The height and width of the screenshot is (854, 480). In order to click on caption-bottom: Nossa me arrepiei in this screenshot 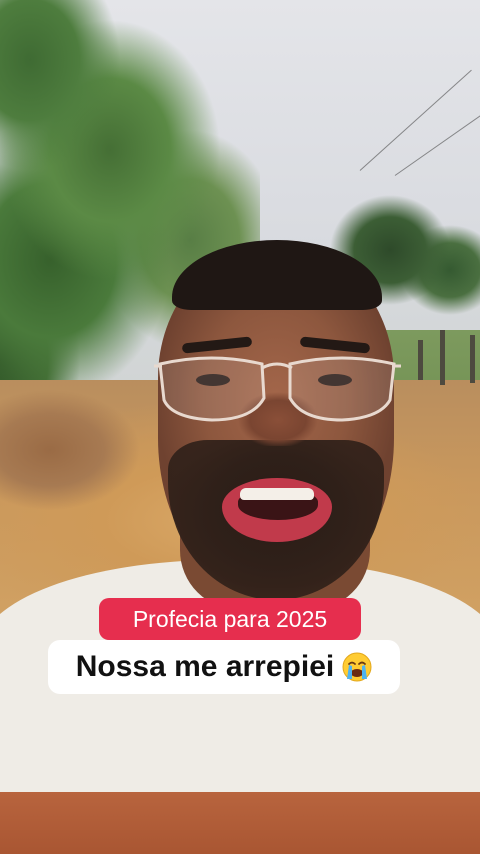, I will do `click(224, 667)`.